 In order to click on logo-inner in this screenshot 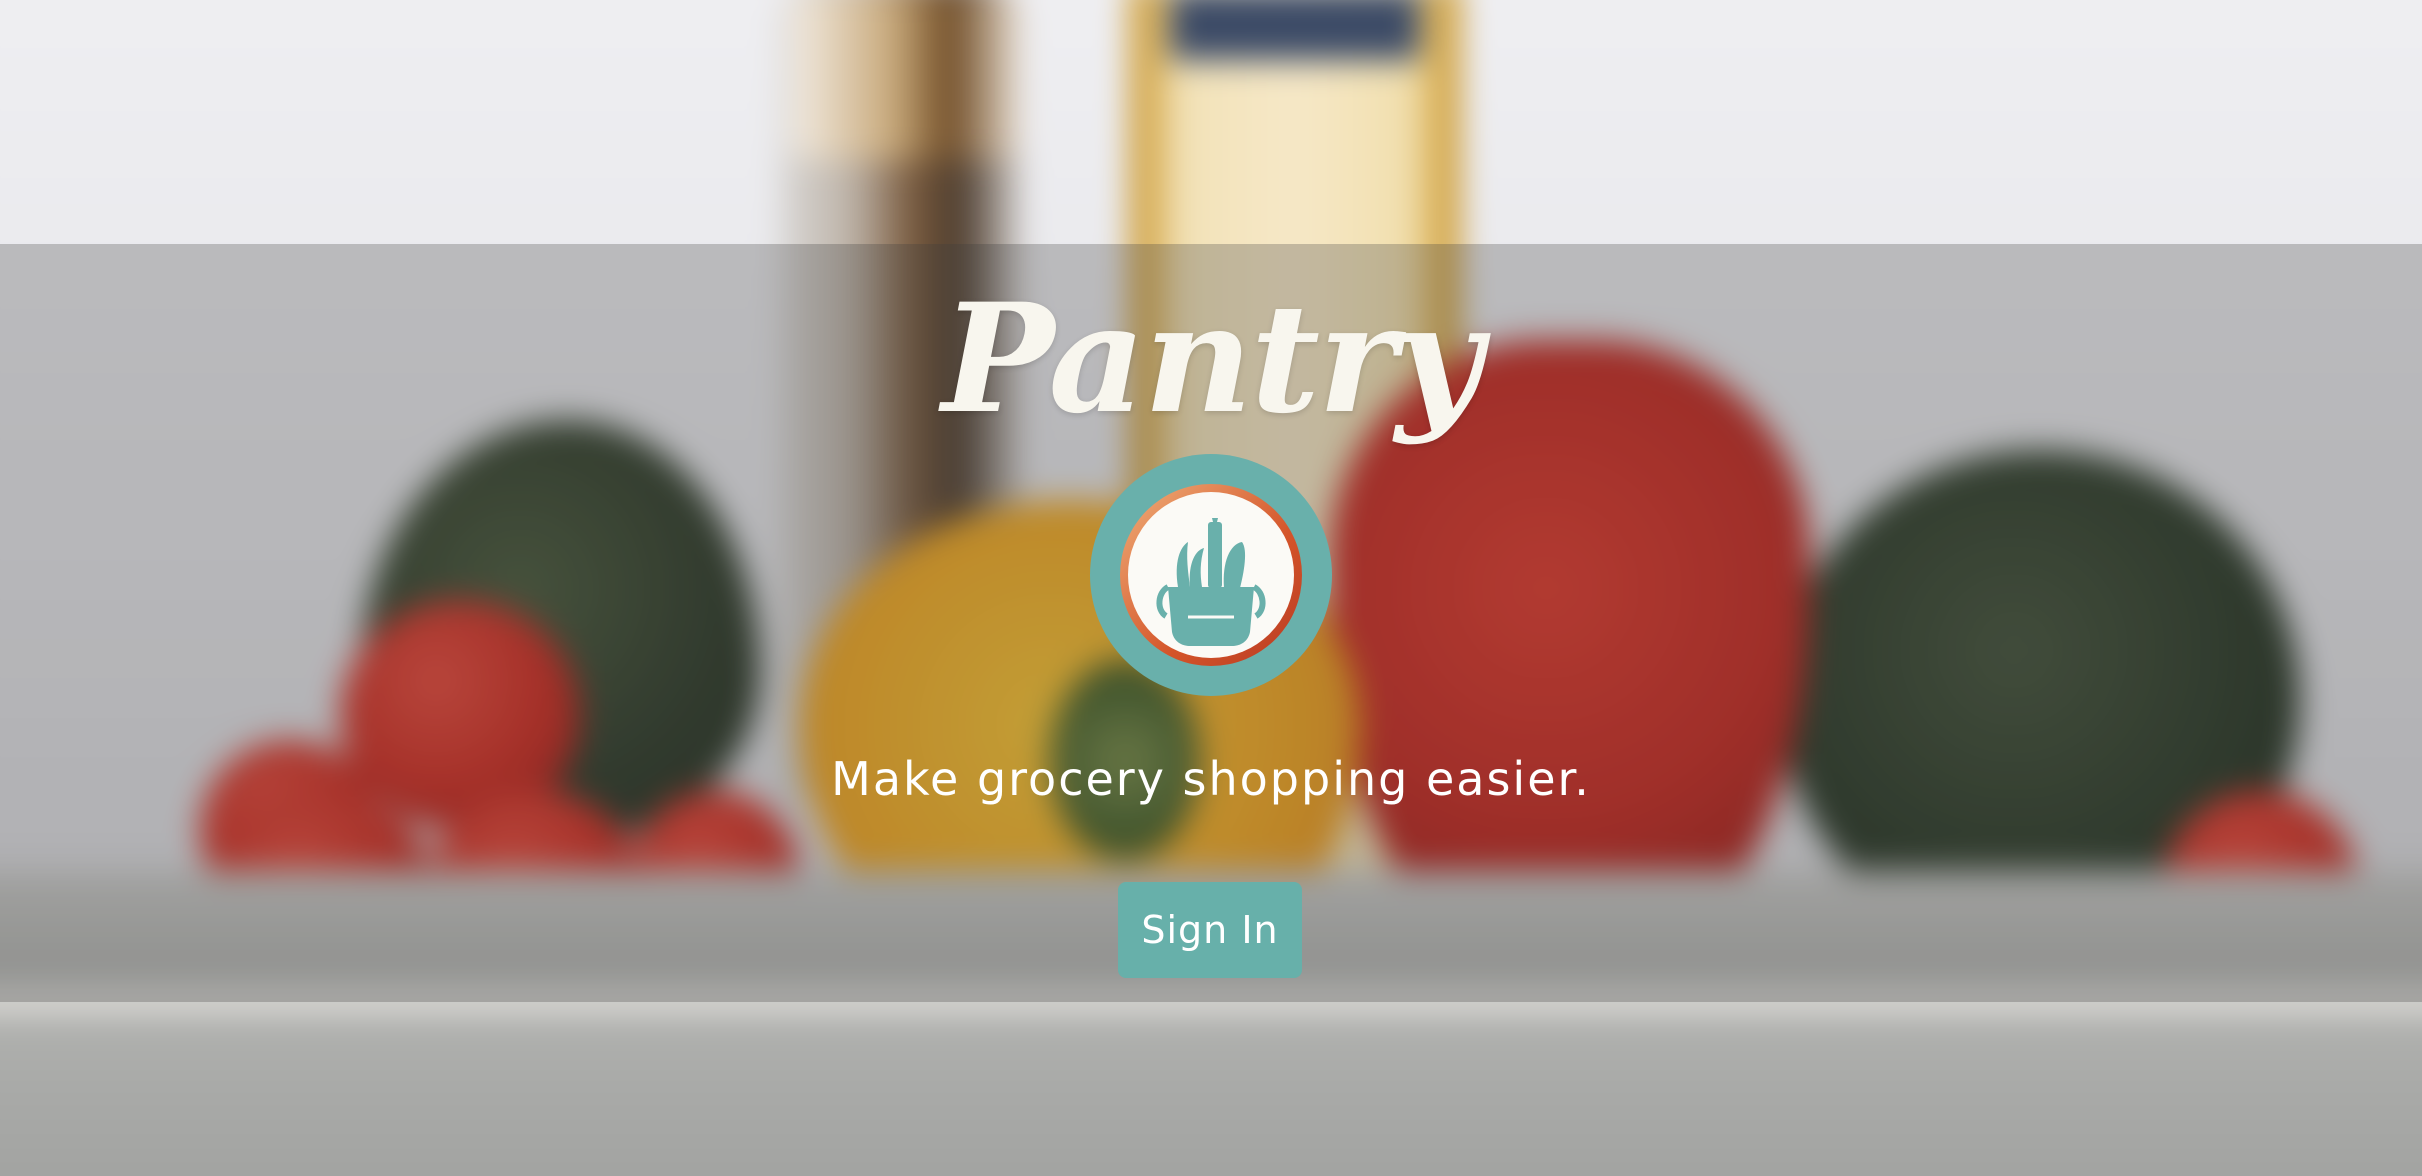, I will do `click(1211, 575)`.